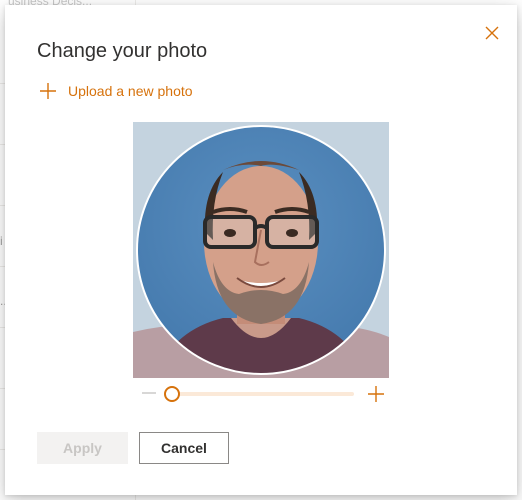  Describe the element at coordinates (82, 448) in the screenshot. I see `apply-button: Apply` at that location.